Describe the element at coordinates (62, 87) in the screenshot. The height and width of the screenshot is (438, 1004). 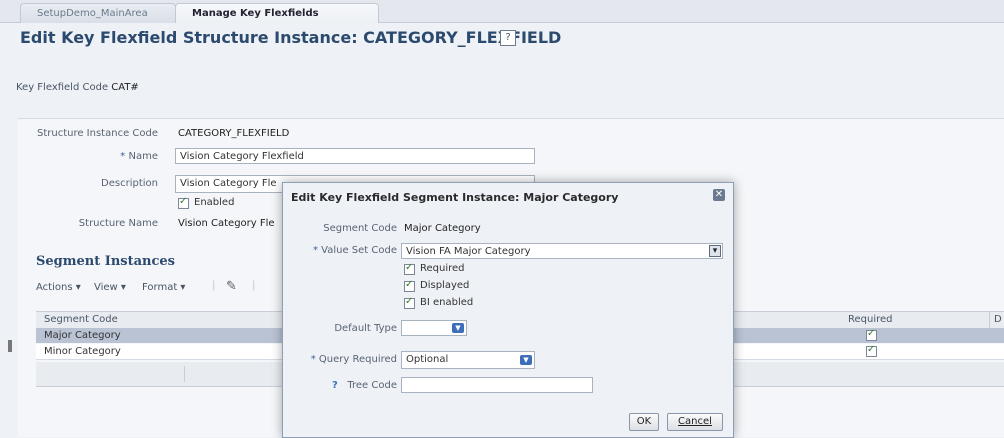
I see `key-flexfield-code-label: Key Flexfield Code` at that location.